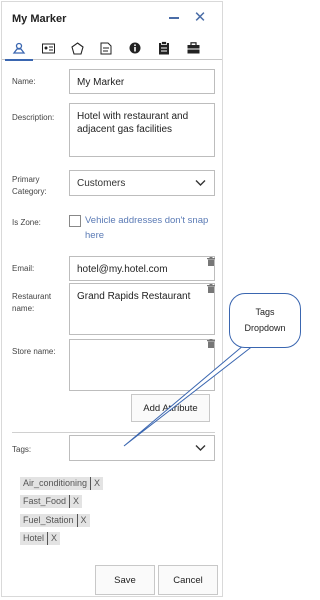  I want to click on tags-dropdown, so click(142, 448).